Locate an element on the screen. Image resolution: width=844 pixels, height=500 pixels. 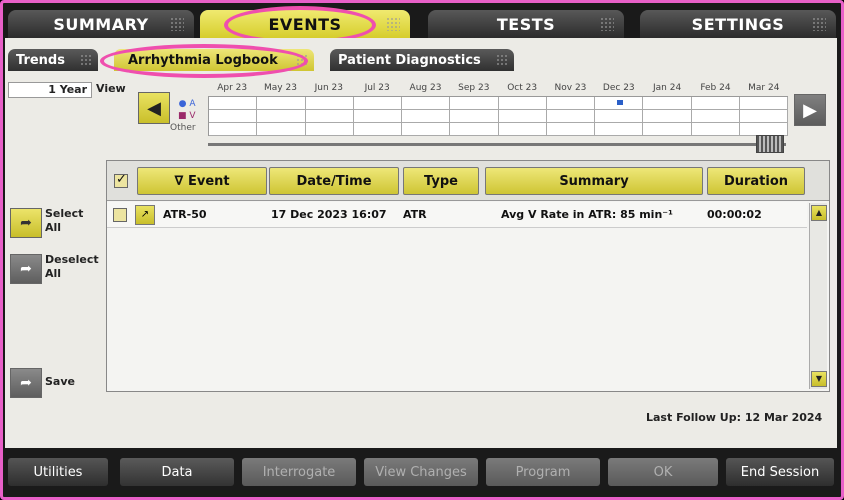
save-button: ➦ is located at coordinates (26, 383).